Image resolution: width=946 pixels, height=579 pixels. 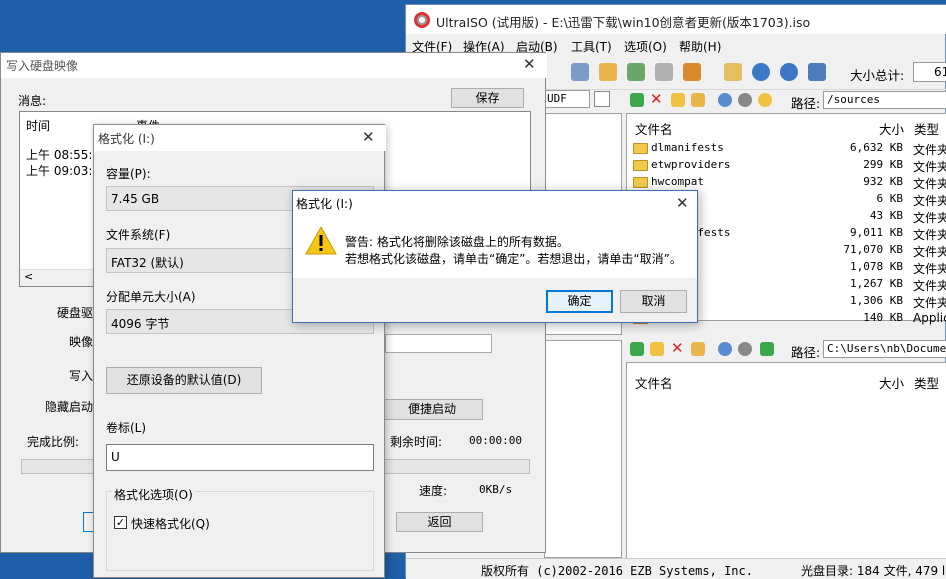 I want to click on path-label-bottom: 路径:, so click(x=806, y=352).